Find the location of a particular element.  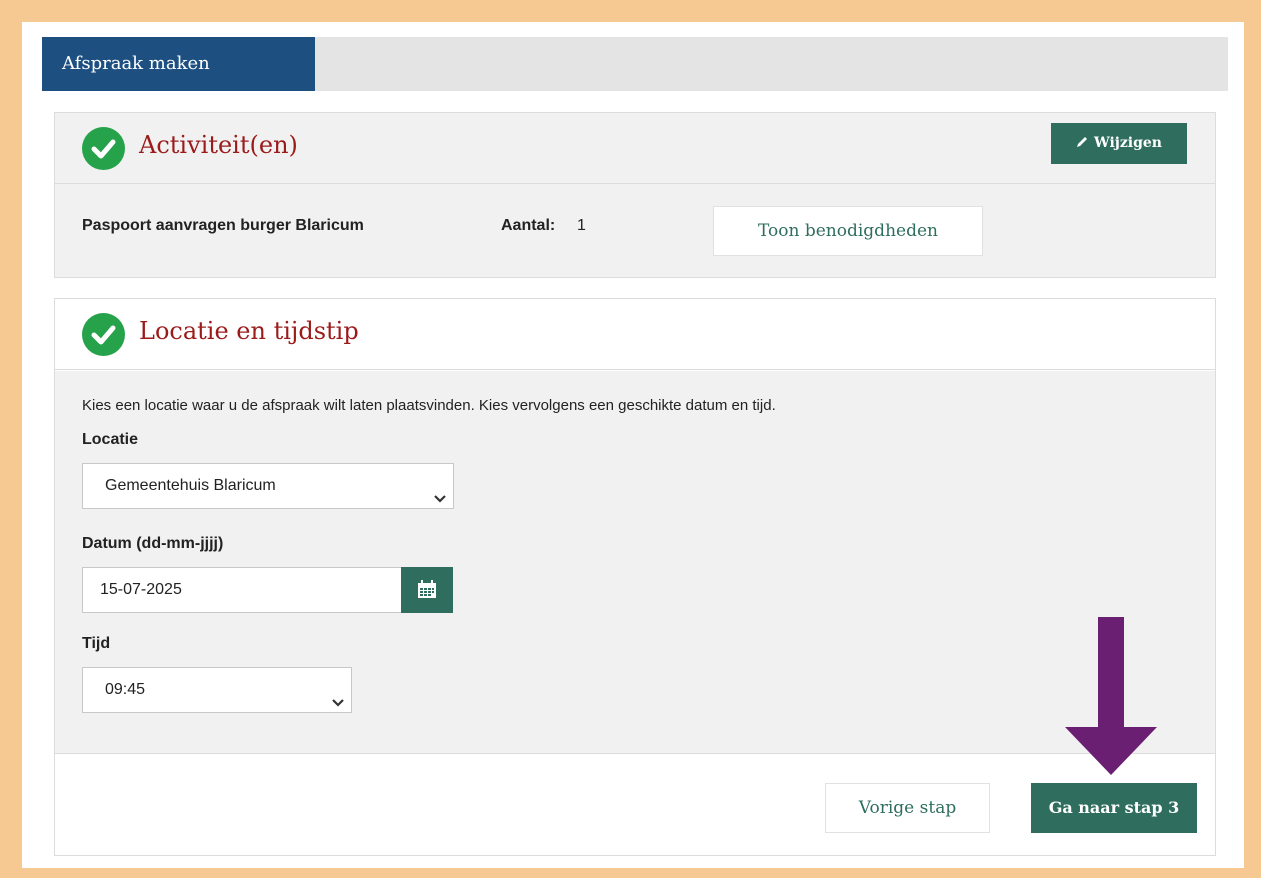

tab-afspraak-maken: Afspraak maken is located at coordinates (178, 64).